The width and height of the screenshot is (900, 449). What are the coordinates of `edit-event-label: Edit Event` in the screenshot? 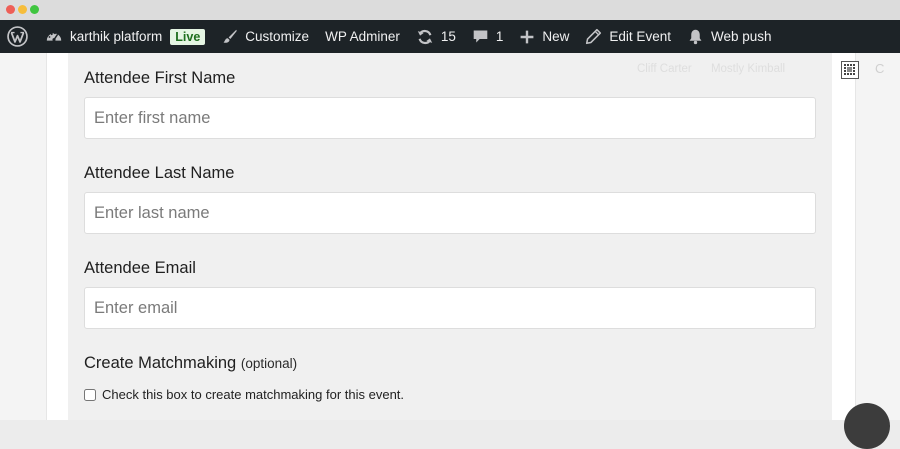 It's located at (640, 36).